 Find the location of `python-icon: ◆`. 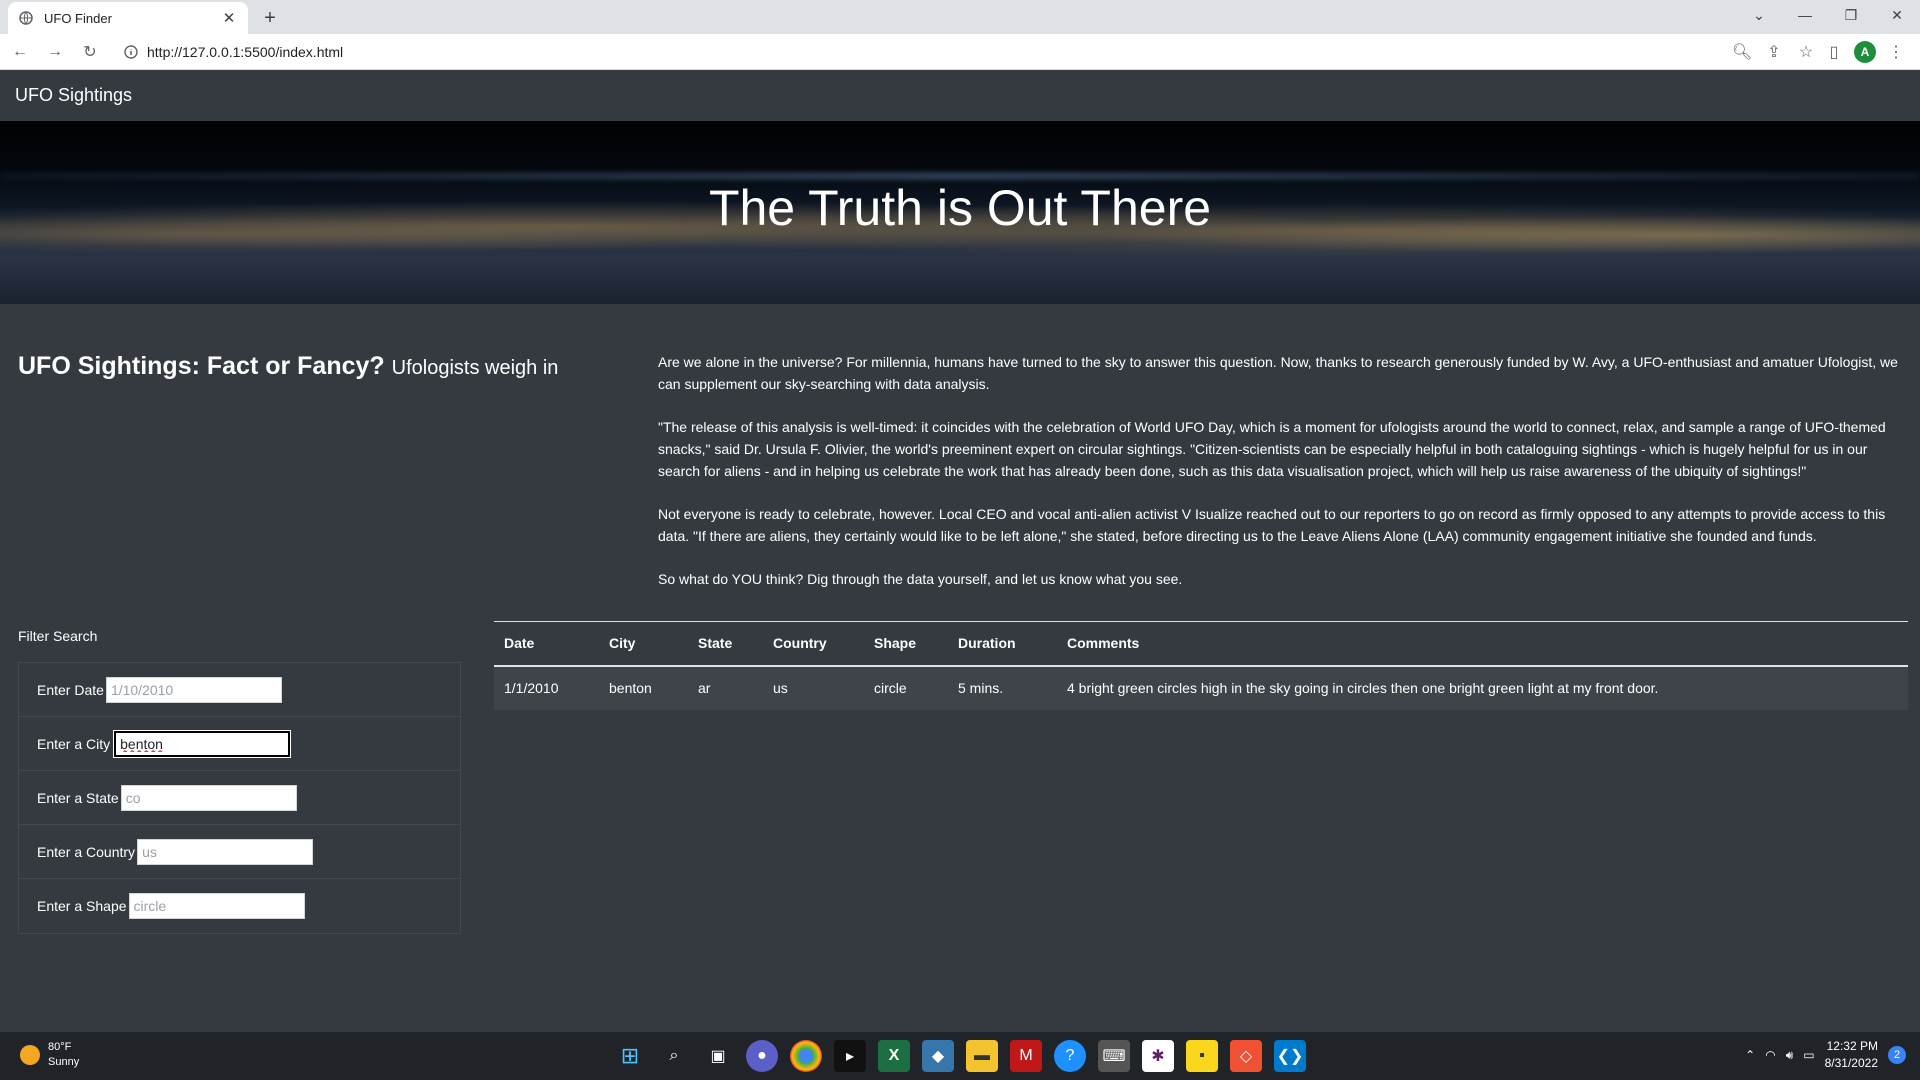

python-icon: ◆ is located at coordinates (938, 1056).